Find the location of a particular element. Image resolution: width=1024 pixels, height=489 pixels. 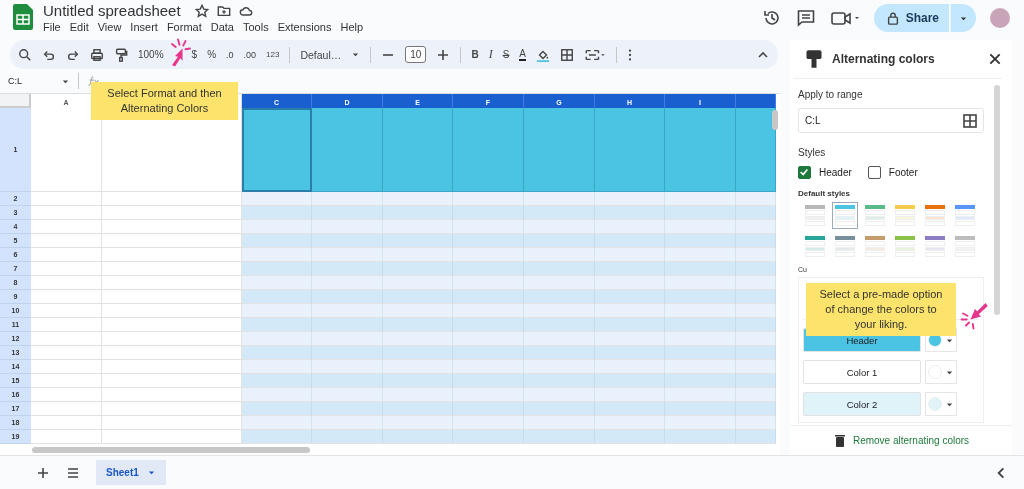

strikethrough-button: S is located at coordinates (506, 54).